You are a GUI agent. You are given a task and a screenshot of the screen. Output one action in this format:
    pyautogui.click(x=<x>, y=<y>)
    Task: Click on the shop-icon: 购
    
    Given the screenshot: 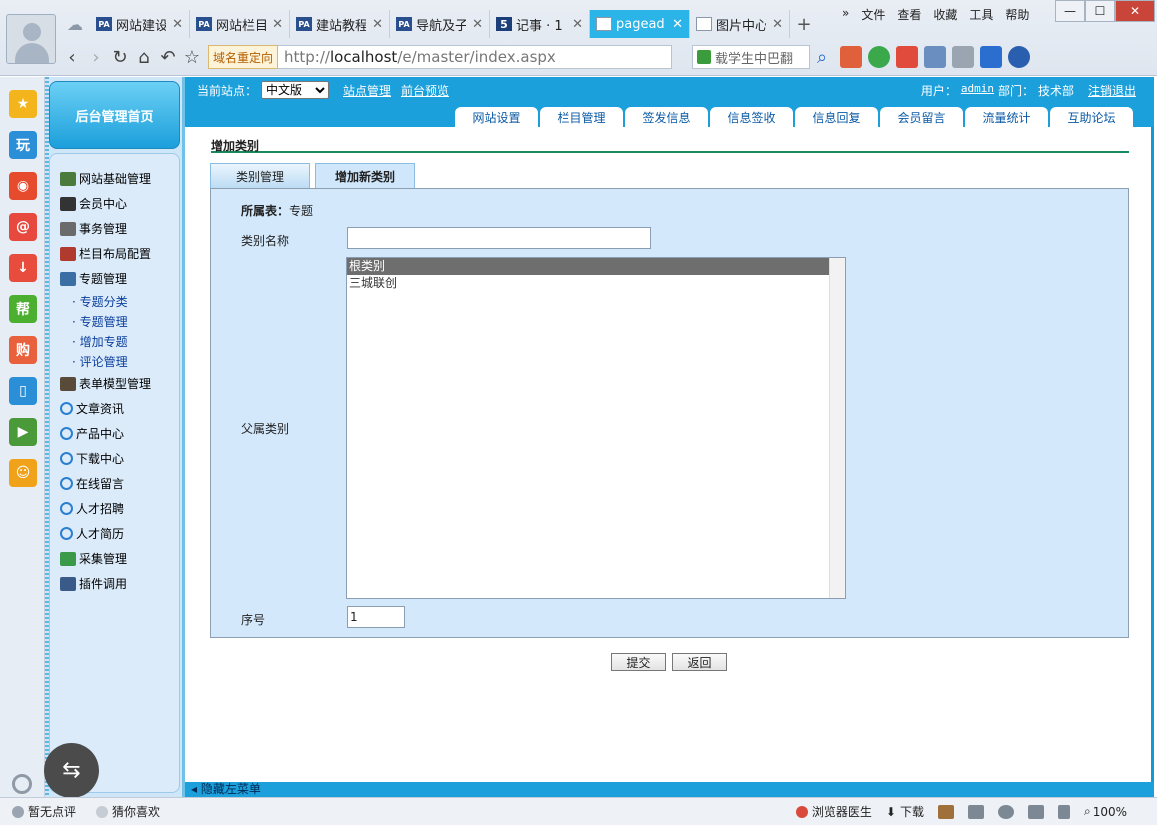 What is the action you would take?
    pyautogui.click(x=23, y=350)
    